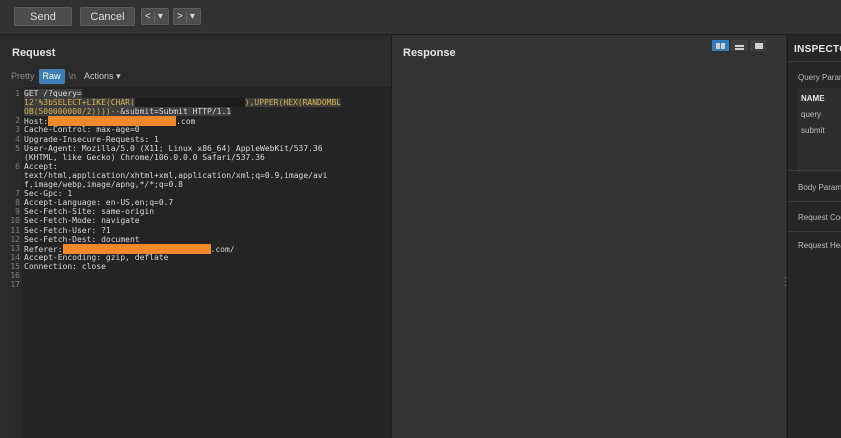 The height and width of the screenshot is (438, 841). I want to click on code-line: Cache-Control: max-age=0, so click(82, 129).